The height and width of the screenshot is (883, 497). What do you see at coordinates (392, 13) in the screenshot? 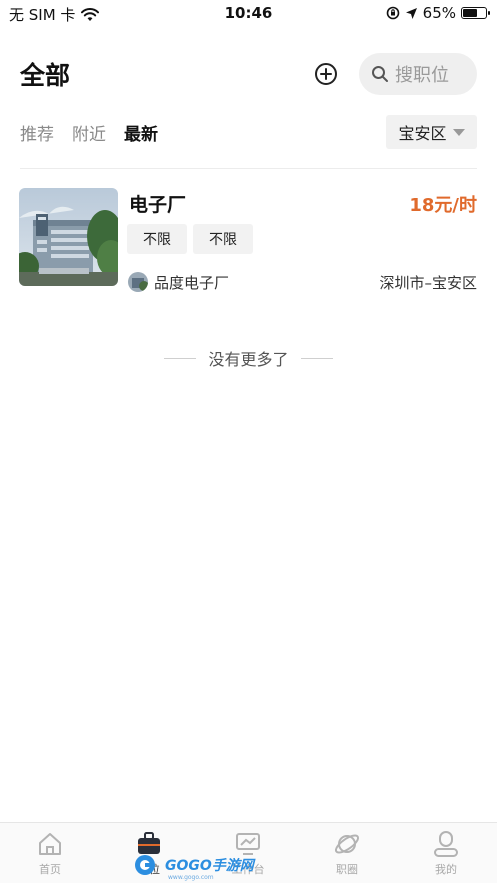
I see `rotation-lock-icon` at bounding box center [392, 13].